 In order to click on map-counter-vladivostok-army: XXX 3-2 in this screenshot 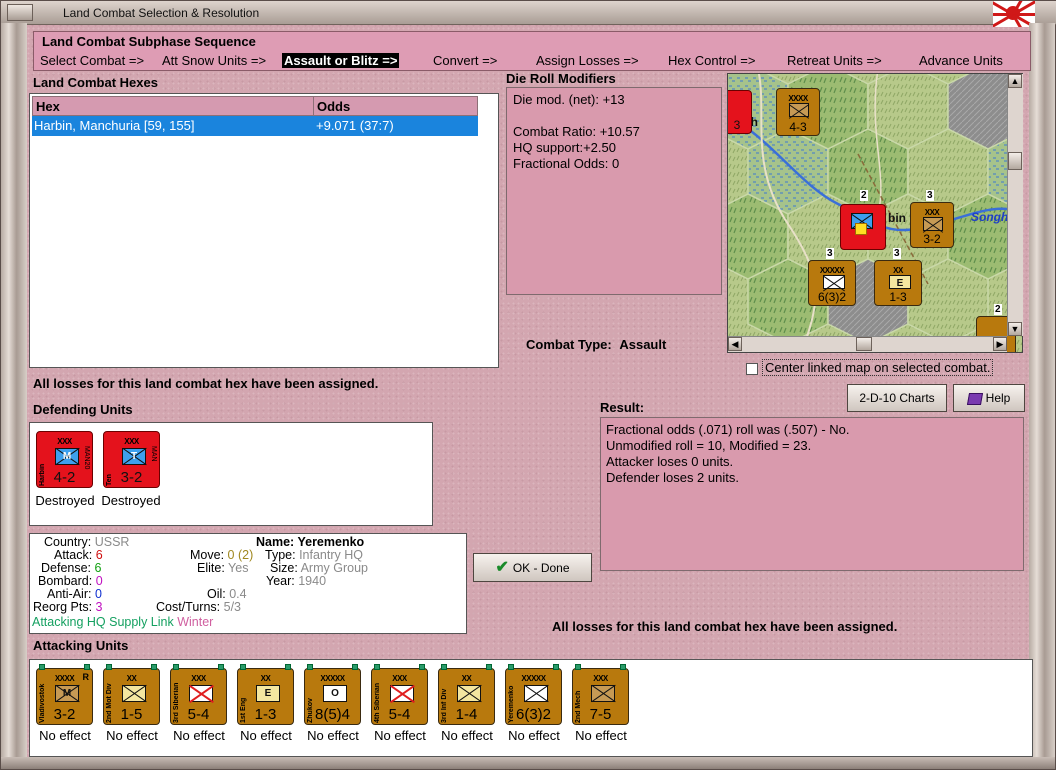, I will do `click(932, 225)`.